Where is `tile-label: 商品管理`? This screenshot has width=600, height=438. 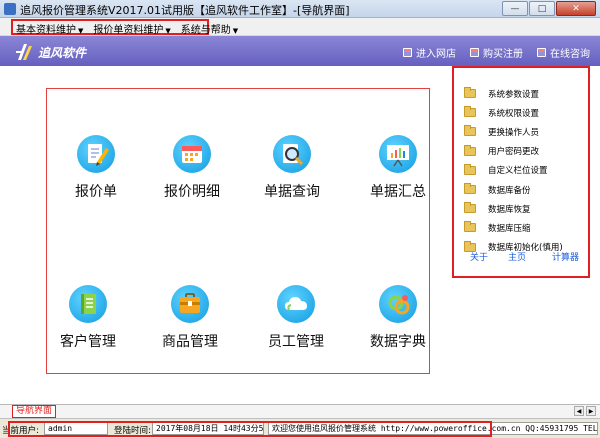 tile-label: 商品管理 is located at coordinates (190, 342).